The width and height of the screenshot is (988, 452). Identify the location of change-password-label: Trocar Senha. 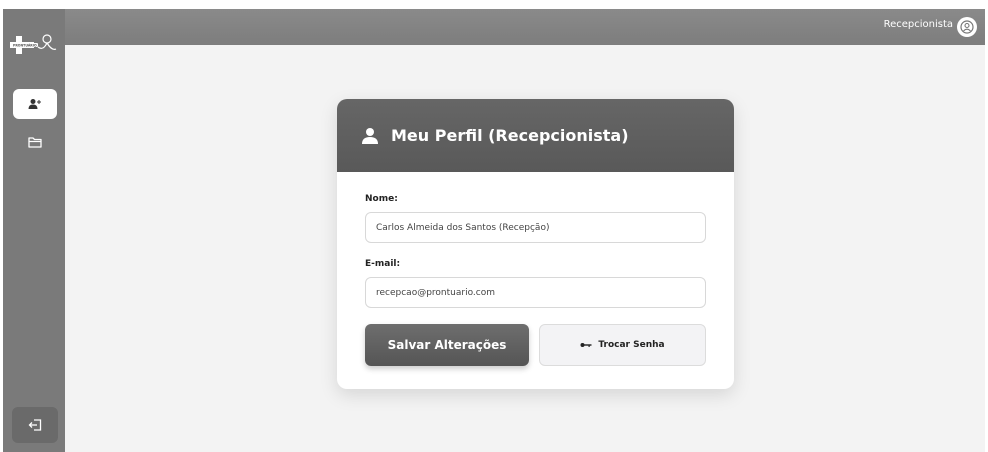
(631, 345).